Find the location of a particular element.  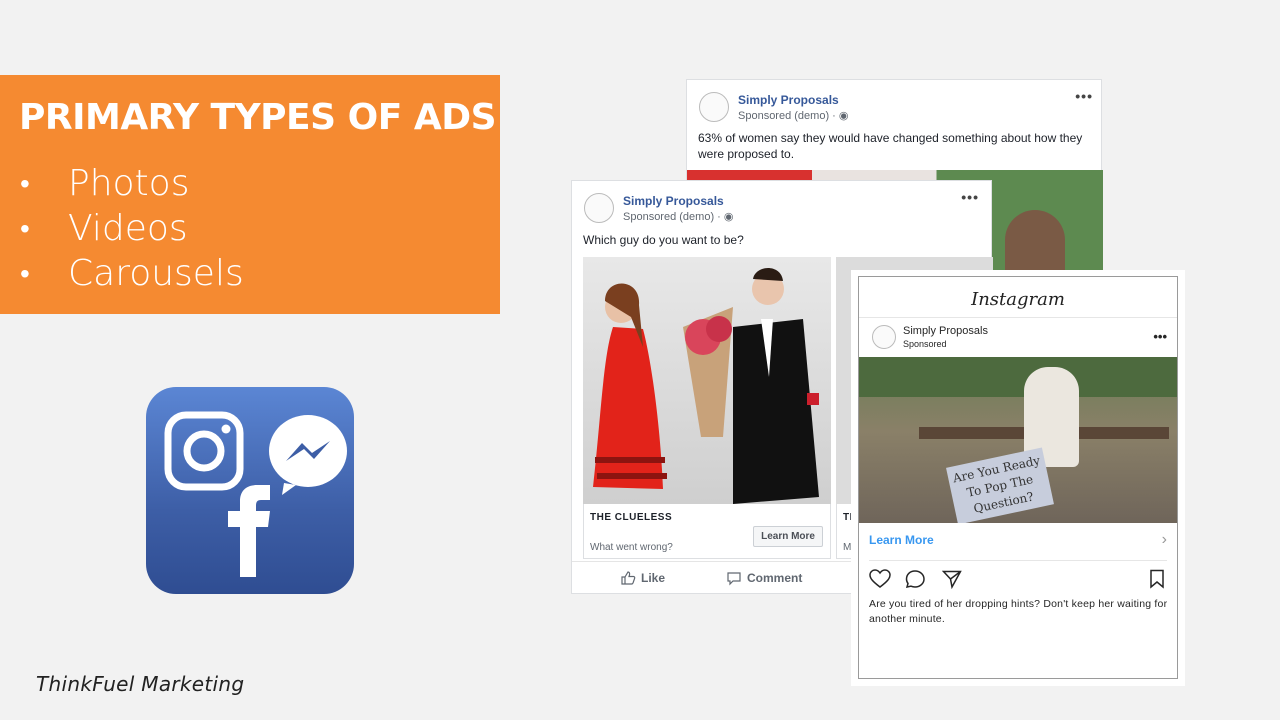

bullet-item: • Photos is located at coordinates (132, 183).